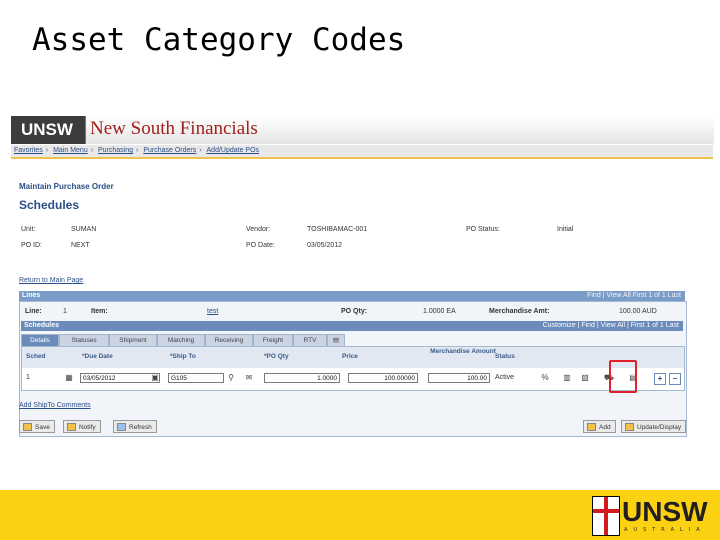 This screenshot has width=720, height=540. What do you see at coordinates (69, 378) in the screenshot?
I see `schedule-detail-icon: ▦` at bounding box center [69, 378].